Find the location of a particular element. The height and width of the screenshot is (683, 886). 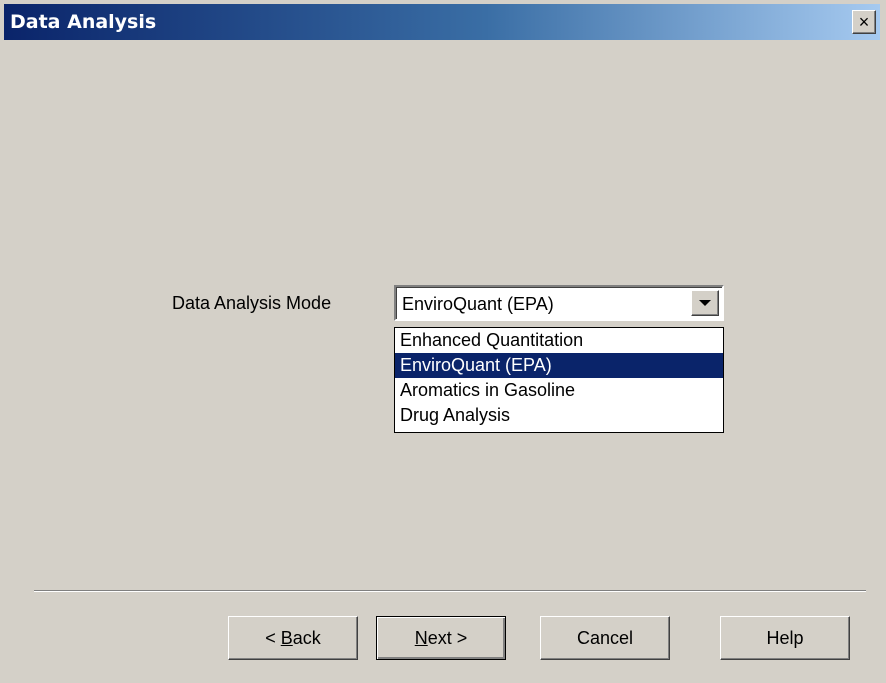

window-title: Data Analysis is located at coordinates (83, 22).